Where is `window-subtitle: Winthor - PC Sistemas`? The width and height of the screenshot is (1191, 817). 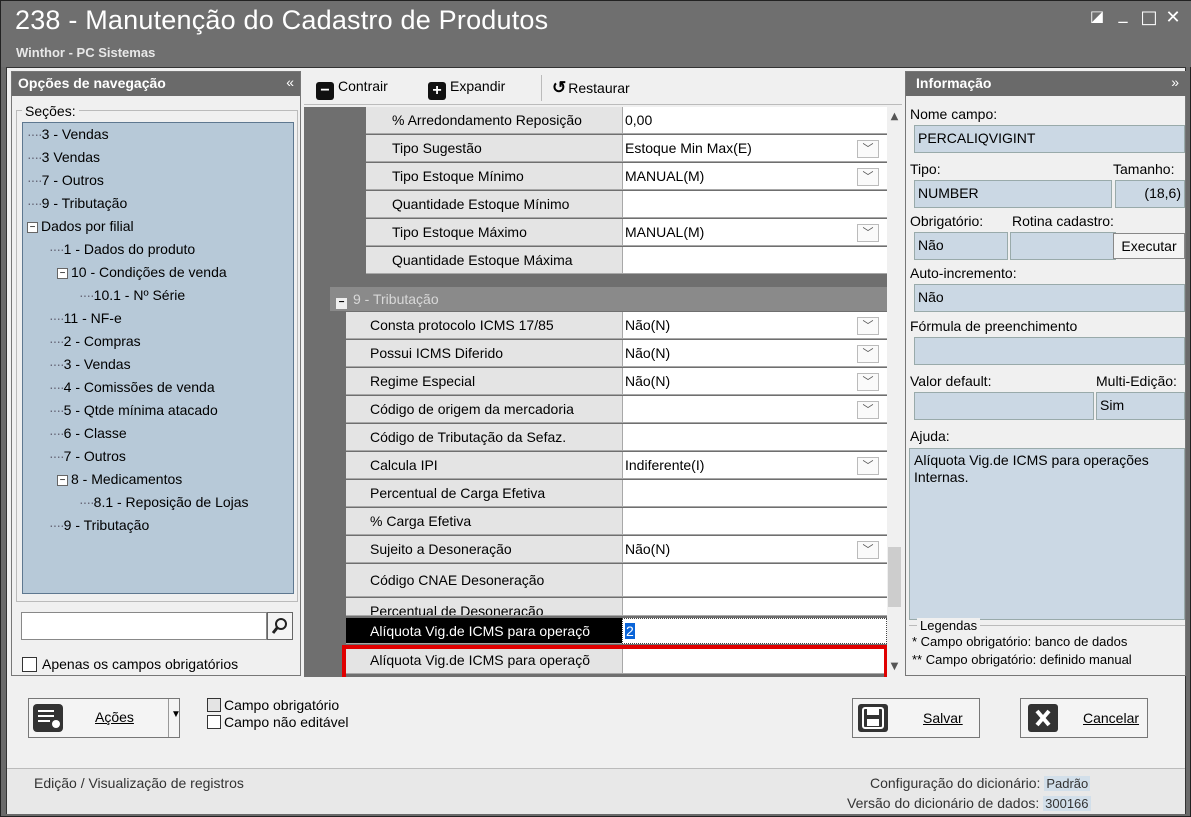
window-subtitle: Winthor - PC Sistemas is located at coordinates (86, 52).